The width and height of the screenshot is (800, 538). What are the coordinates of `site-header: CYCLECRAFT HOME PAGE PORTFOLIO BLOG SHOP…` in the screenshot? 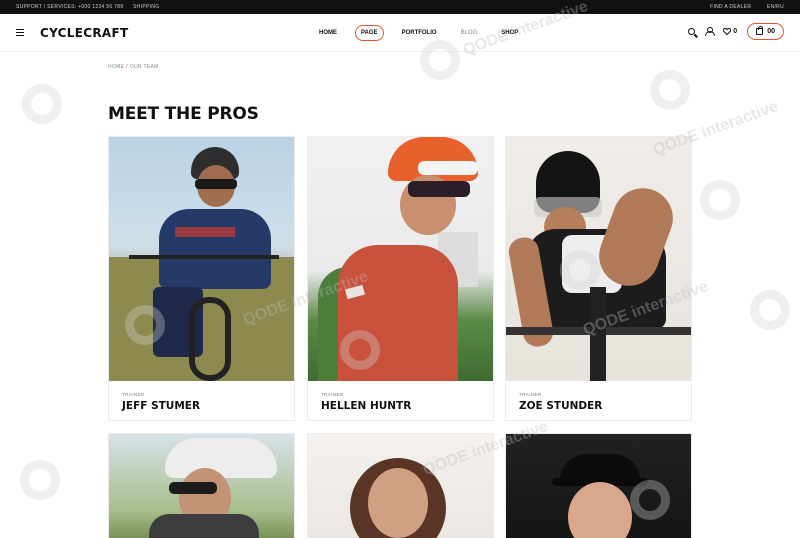 It's located at (400, 33).